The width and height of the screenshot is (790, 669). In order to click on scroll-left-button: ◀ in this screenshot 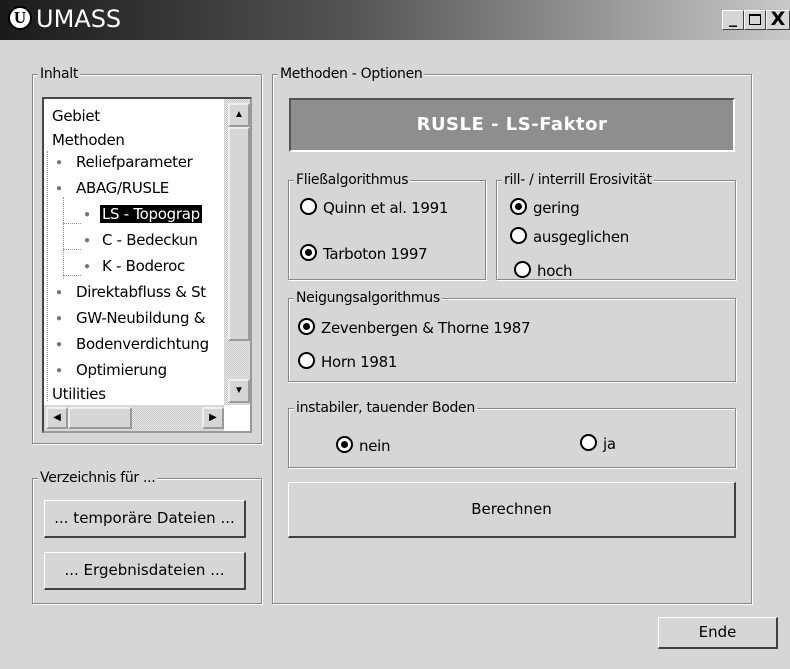, I will do `click(57, 418)`.